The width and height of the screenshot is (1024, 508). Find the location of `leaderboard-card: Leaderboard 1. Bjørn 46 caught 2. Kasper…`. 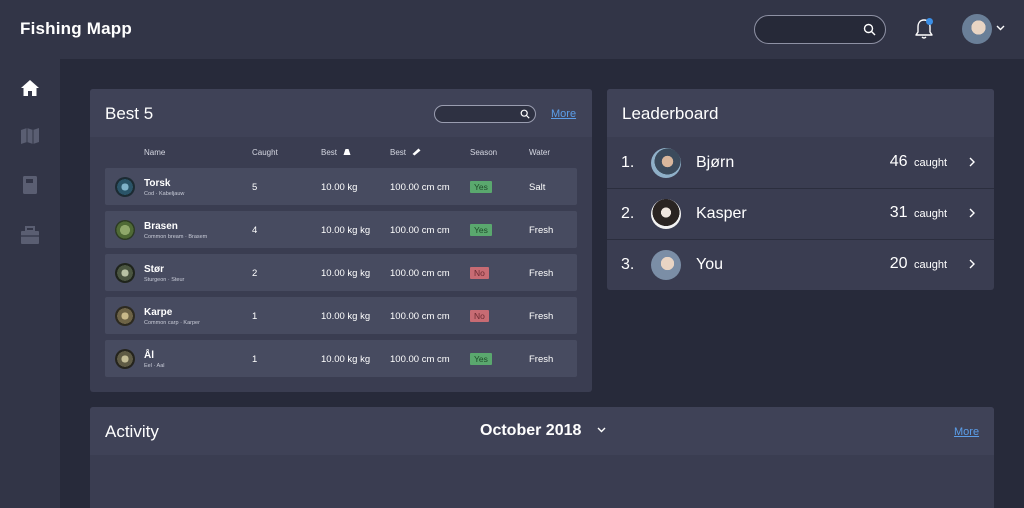

leaderboard-card: Leaderboard 1. Bjørn 46 caught 2. Kasper… is located at coordinates (800, 189).